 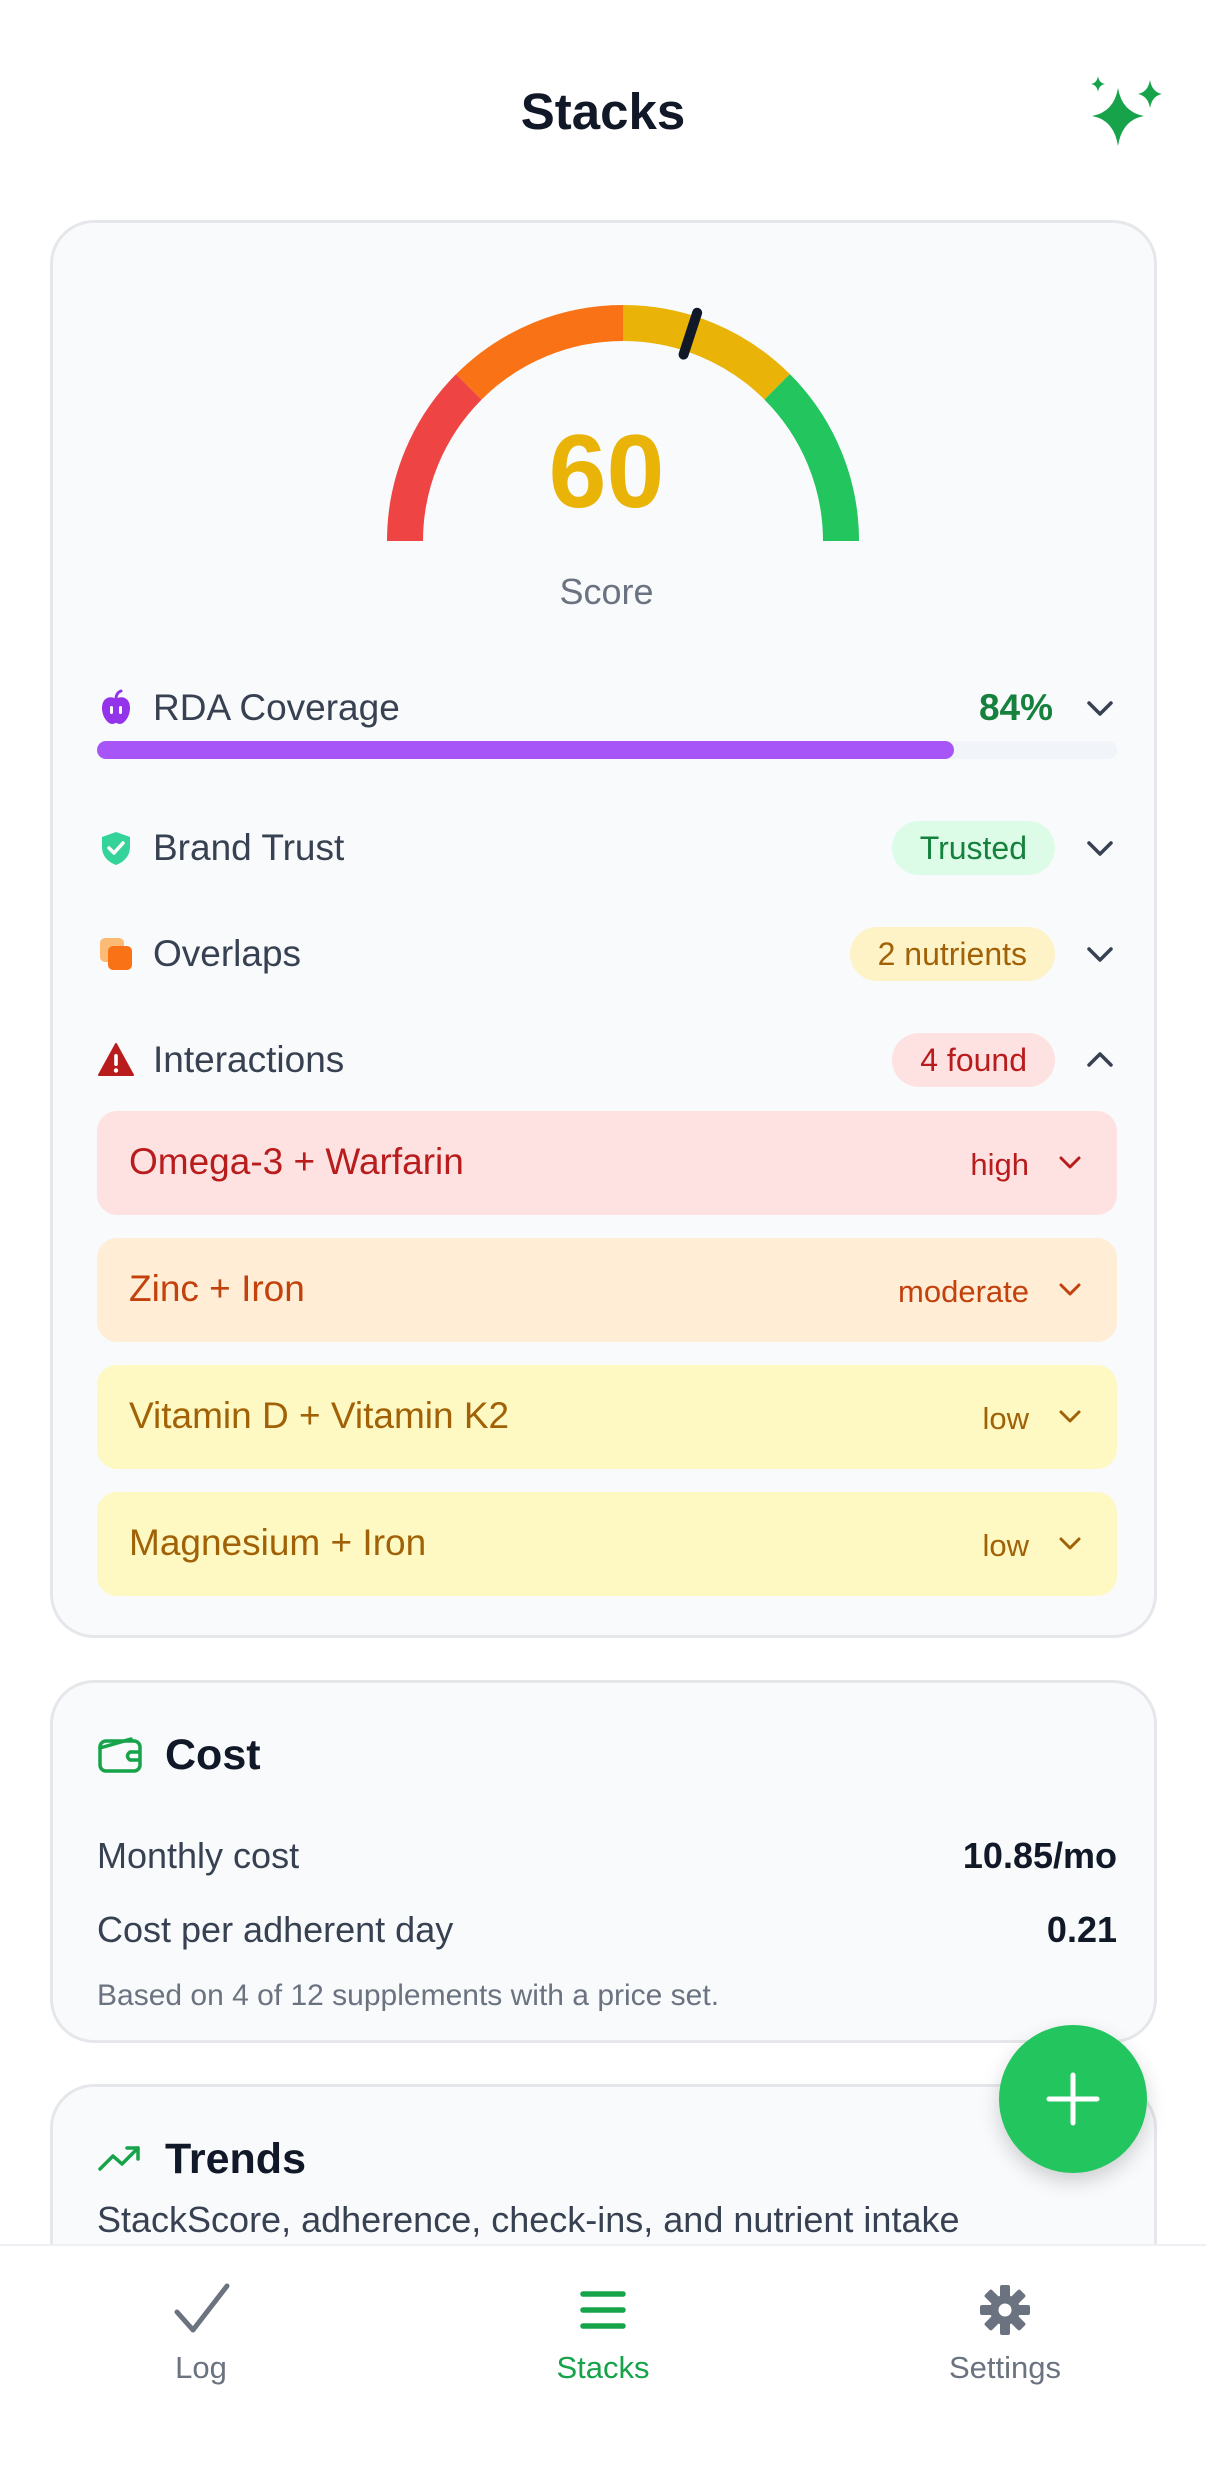 What do you see at coordinates (116, 1059) in the screenshot?
I see `warning-triangle-icon` at bounding box center [116, 1059].